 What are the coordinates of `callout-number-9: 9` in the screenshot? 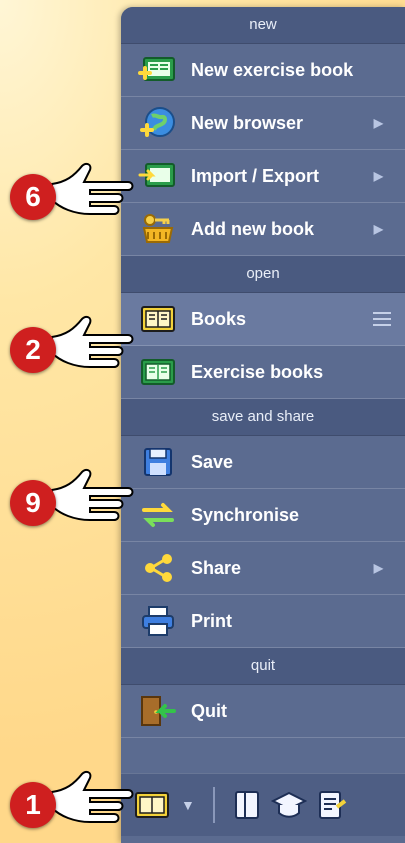 It's located at (33, 503).